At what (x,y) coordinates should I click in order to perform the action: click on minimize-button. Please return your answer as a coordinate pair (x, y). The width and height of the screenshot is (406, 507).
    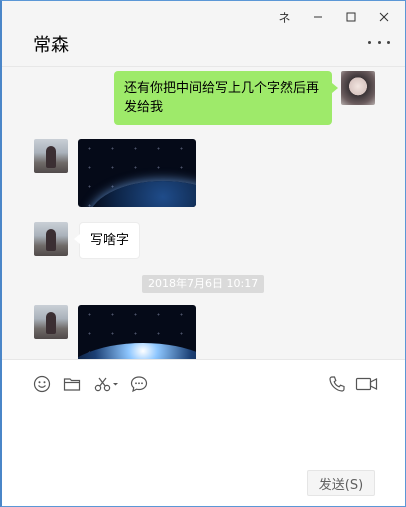
    Looking at the image, I should click on (317, 17).